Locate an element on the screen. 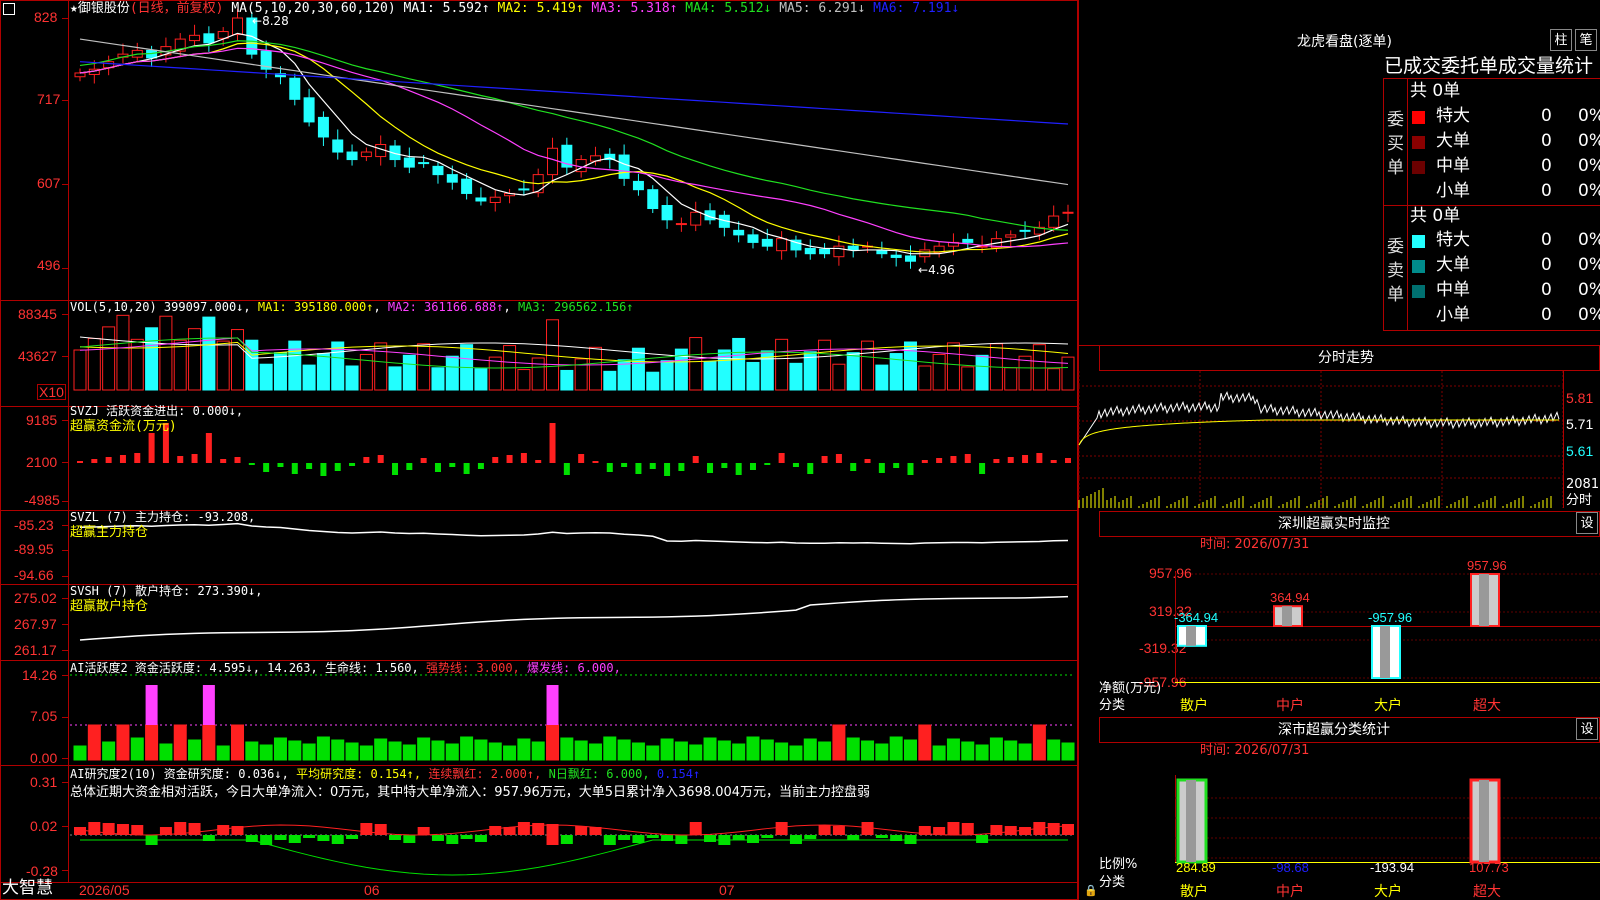 This screenshot has height=900, width=1600. fl-value-label: 107.73 is located at coordinates (1489, 867).